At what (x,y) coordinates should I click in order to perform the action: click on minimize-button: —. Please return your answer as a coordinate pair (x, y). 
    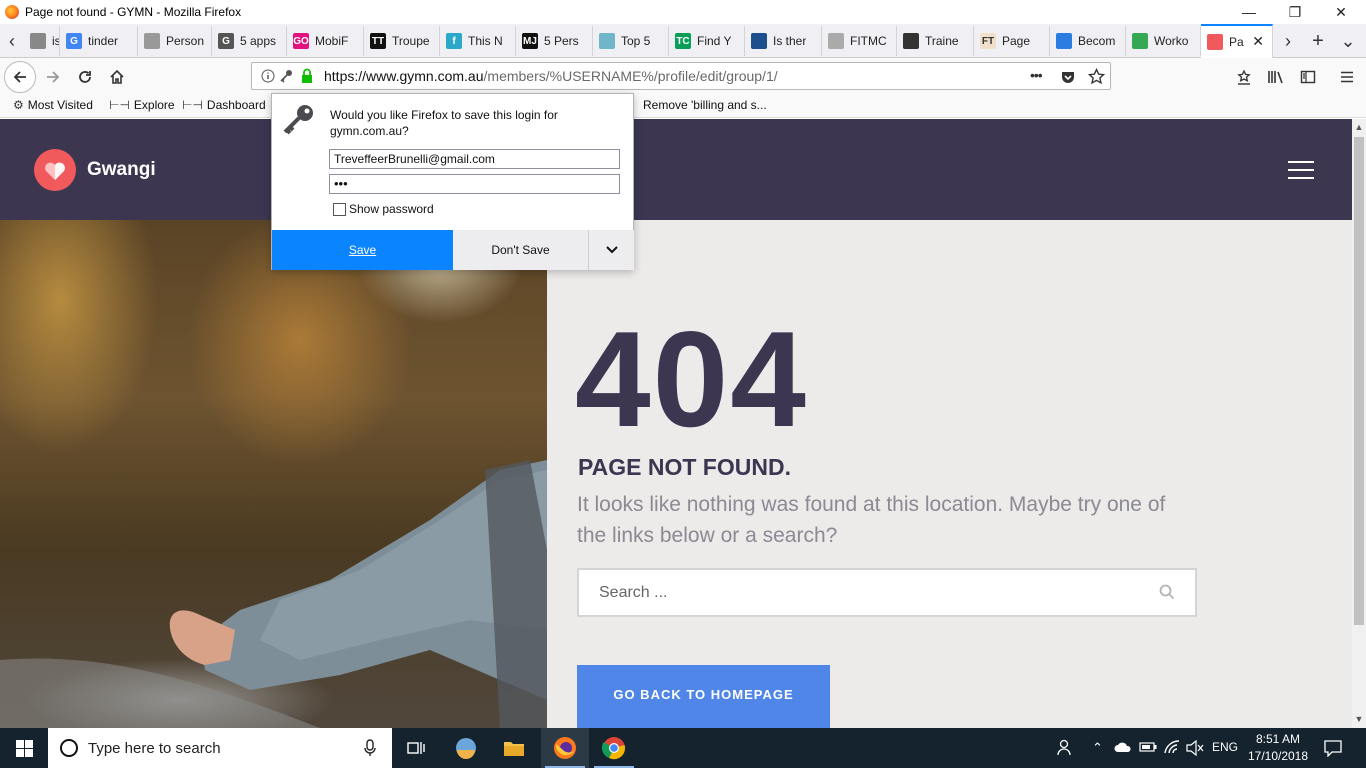
    Looking at the image, I should click on (1249, 12).